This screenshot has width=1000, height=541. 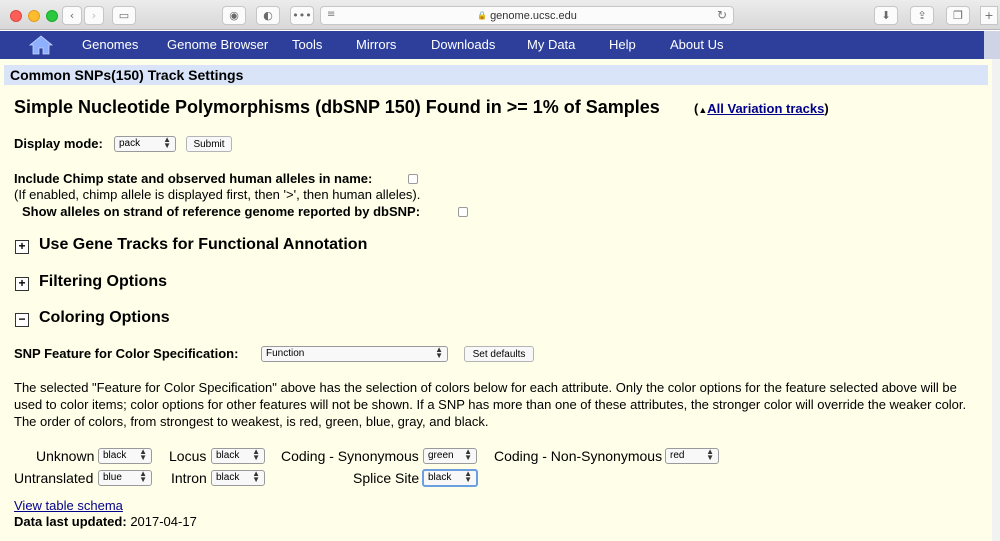 I want to click on address-bar: ≡ 🔒 genome.ucsc.edu ↻, so click(x=527, y=15).